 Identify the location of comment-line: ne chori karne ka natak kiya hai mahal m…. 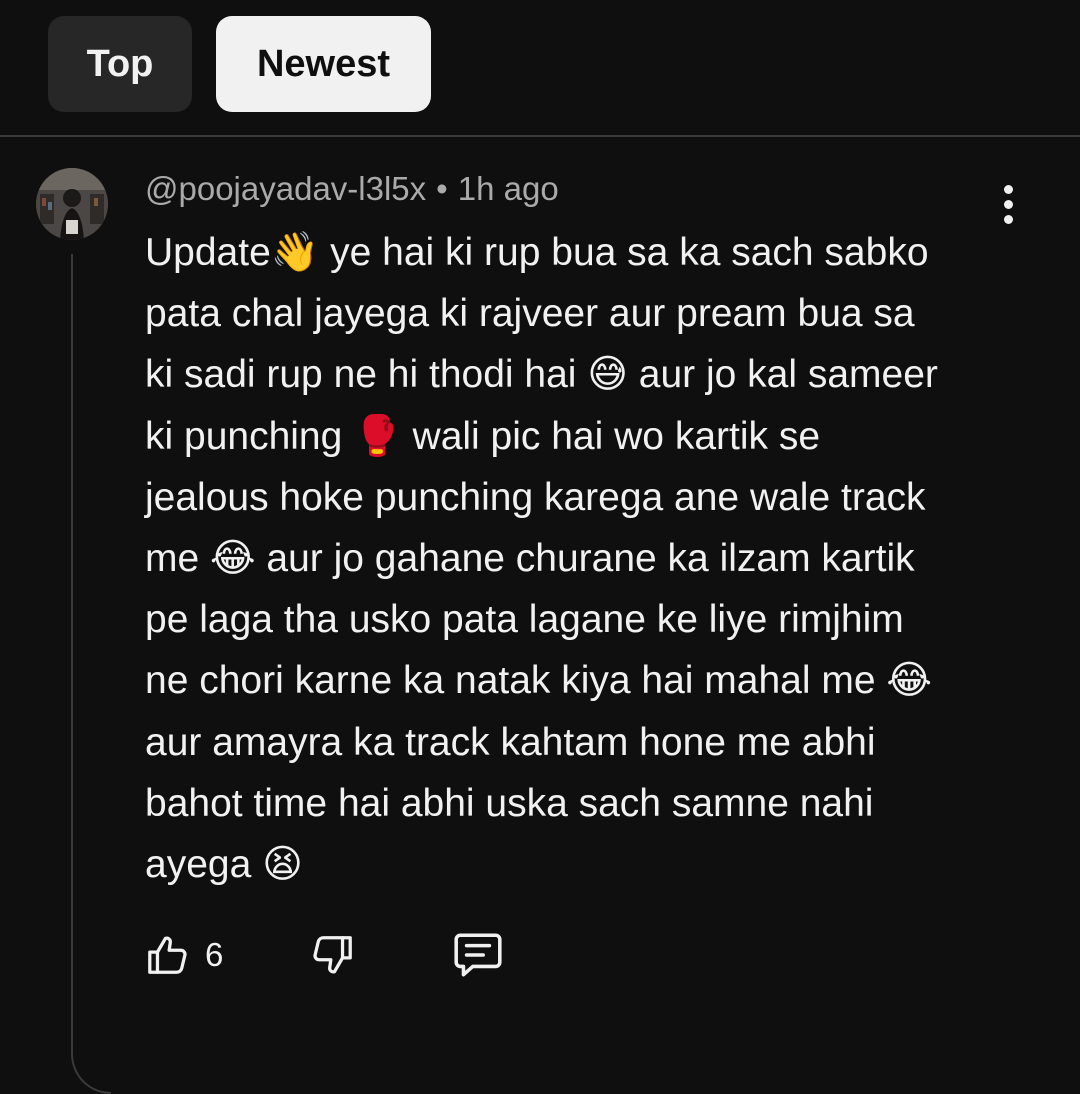
(538, 681).